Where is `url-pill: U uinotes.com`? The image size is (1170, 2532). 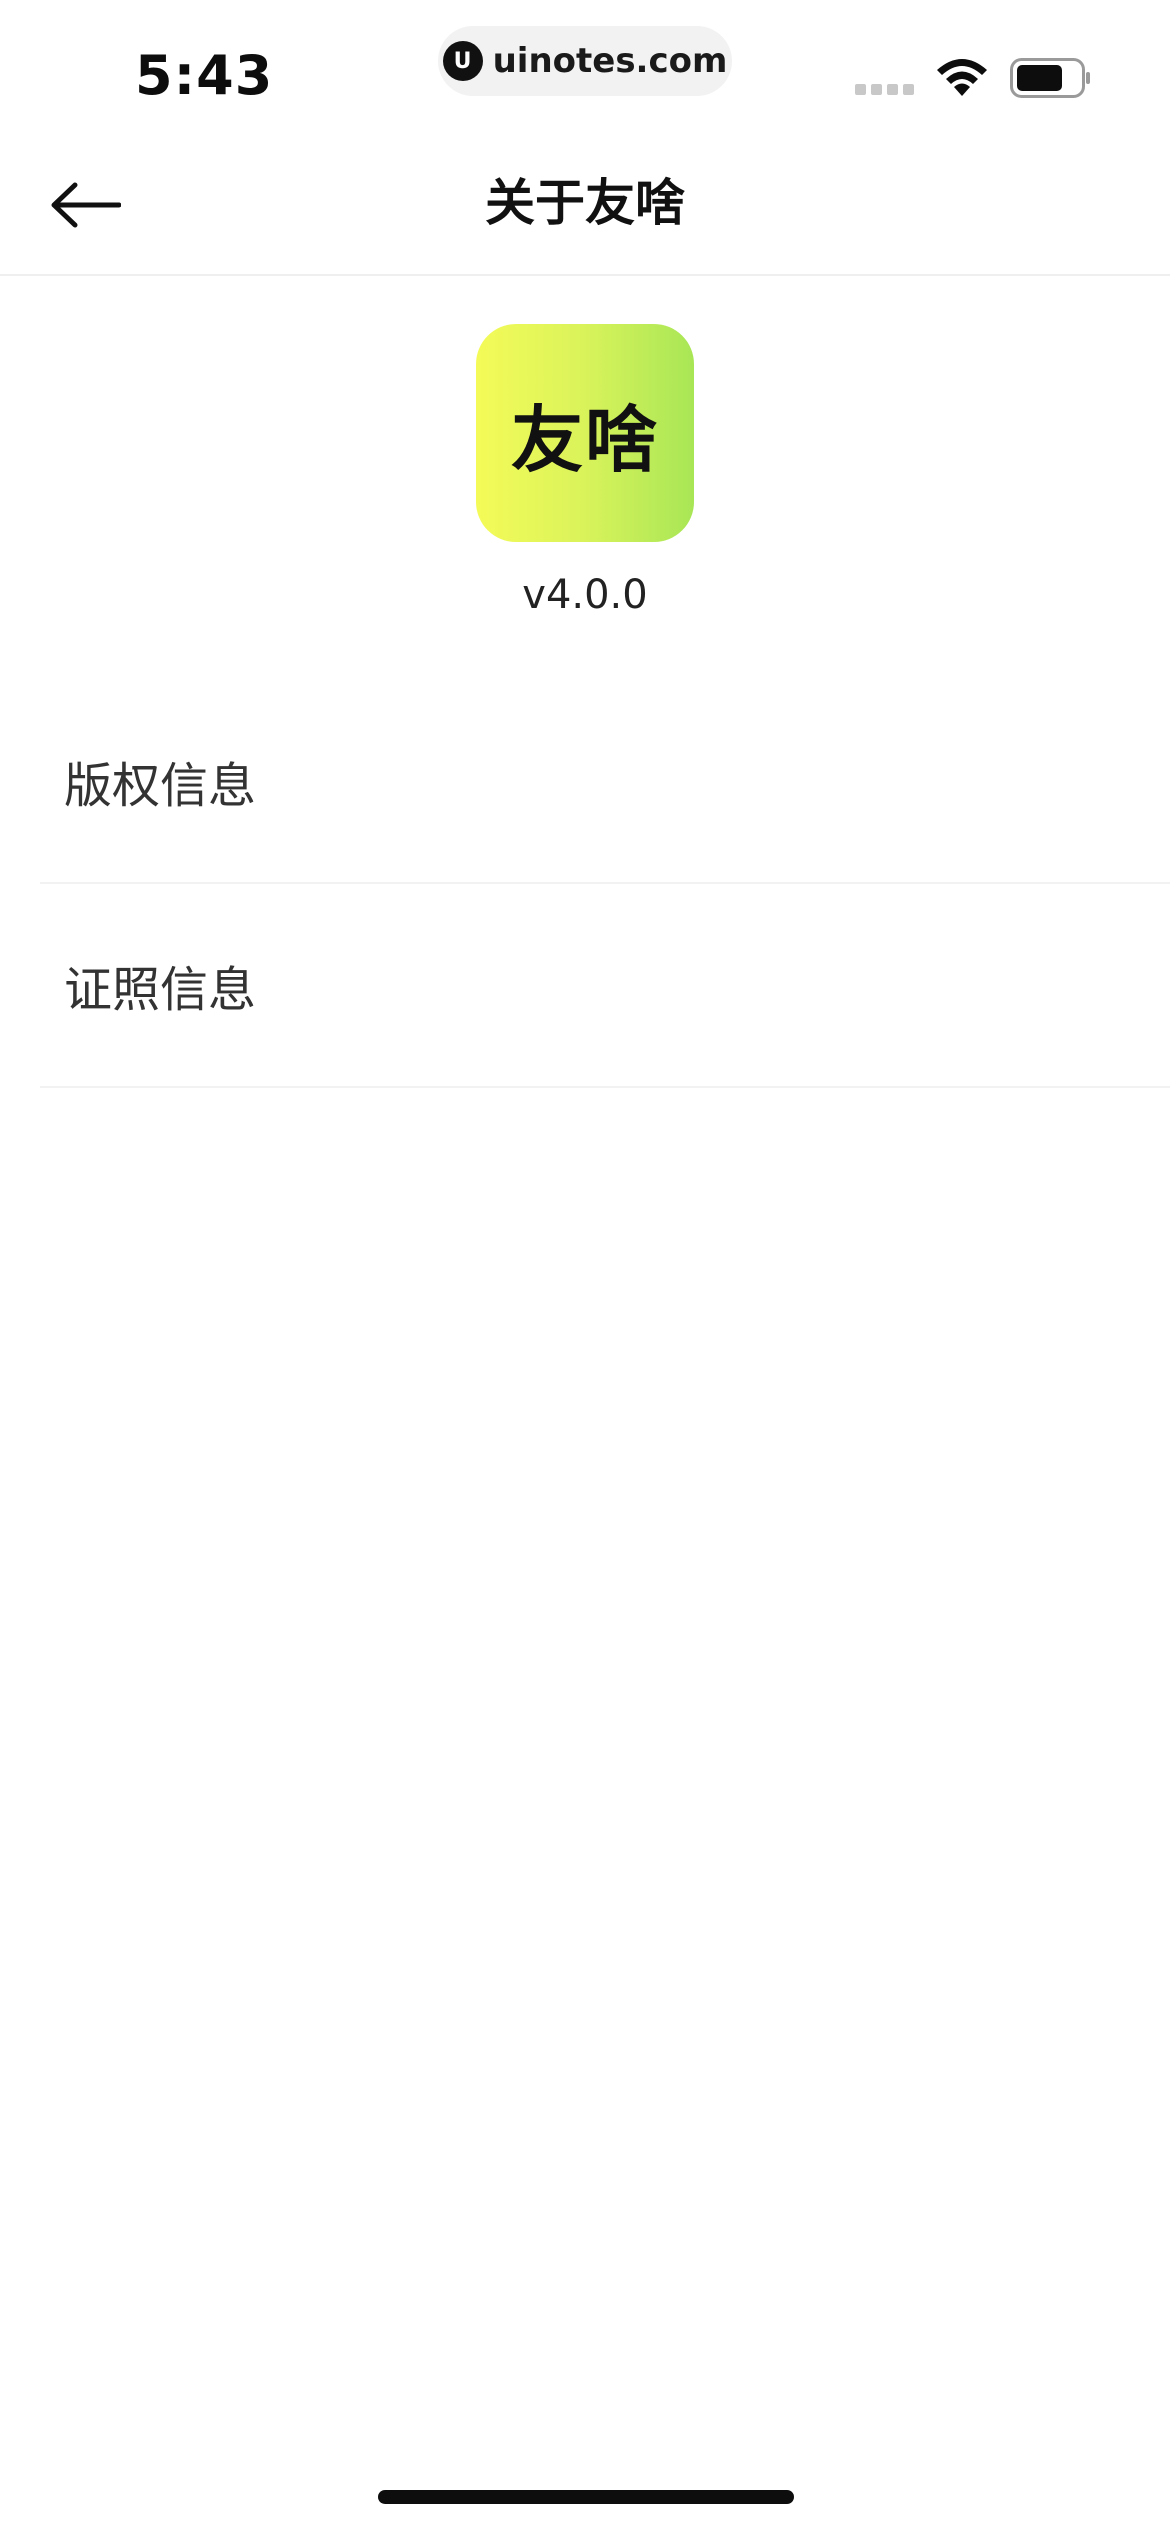
url-pill: U uinotes.com is located at coordinates (585, 61).